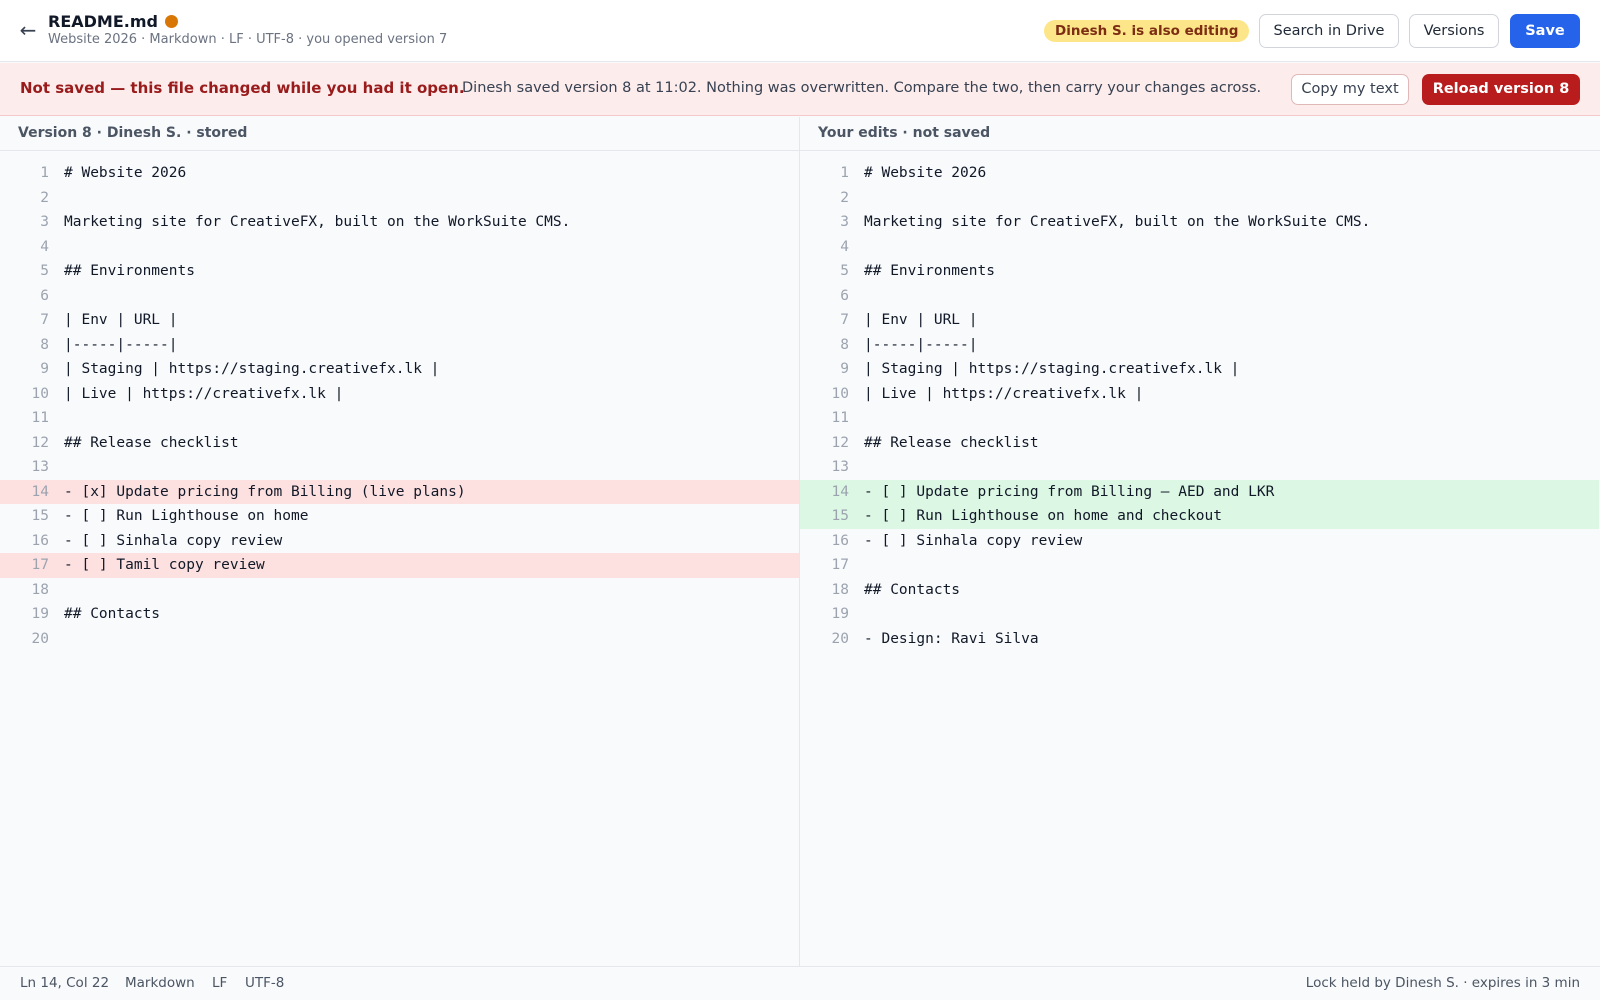 The height and width of the screenshot is (1000, 1600). What do you see at coordinates (1199, 614) in the screenshot?
I see `code-line: 19` at bounding box center [1199, 614].